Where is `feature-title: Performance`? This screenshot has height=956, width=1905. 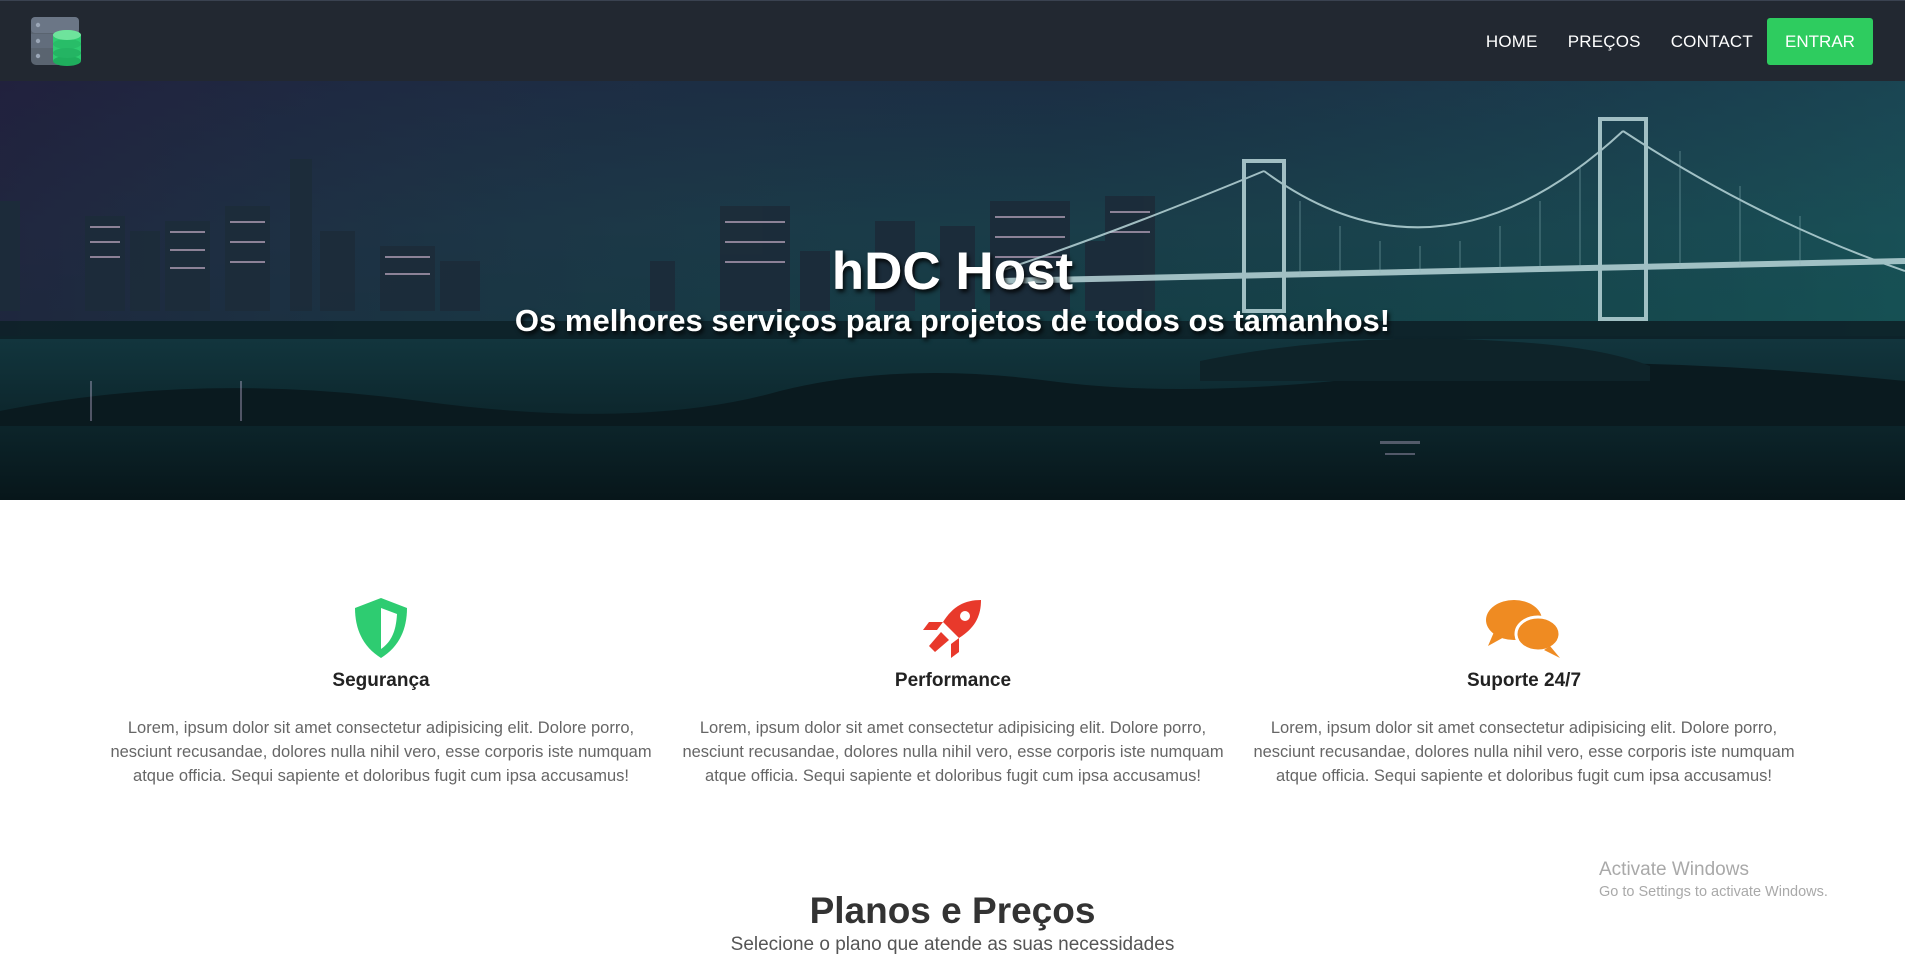 feature-title: Performance is located at coordinates (953, 680).